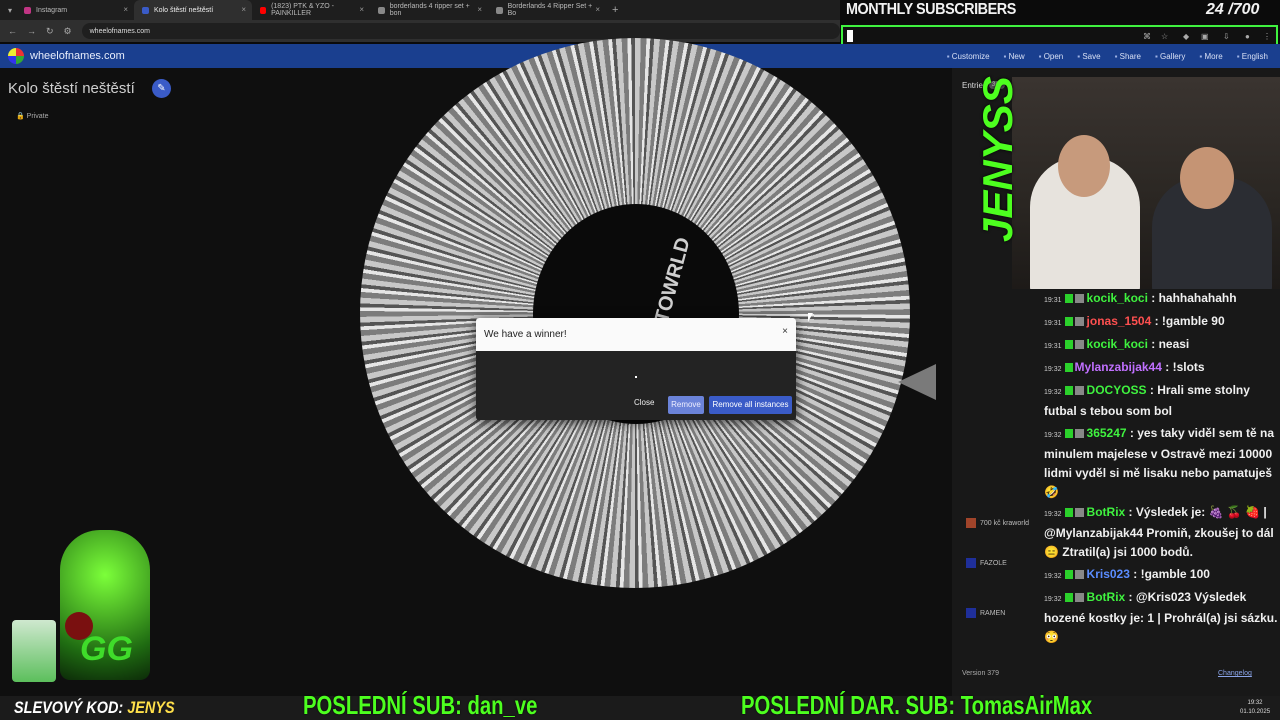 Image resolution: width=1280 pixels, height=720 pixels. I want to click on entry-label: RAMEN, so click(993, 613).